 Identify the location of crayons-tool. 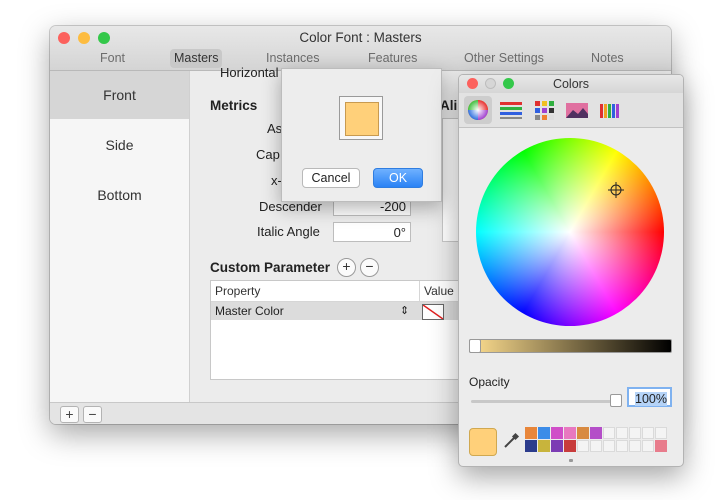
(610, 110).